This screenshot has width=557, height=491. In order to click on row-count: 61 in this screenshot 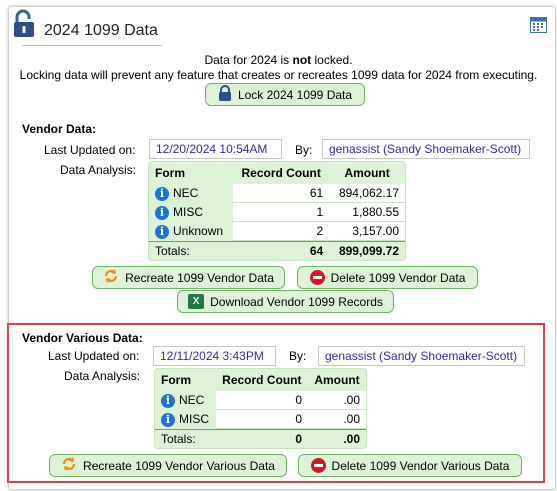, I will do `click(281, 193)`.